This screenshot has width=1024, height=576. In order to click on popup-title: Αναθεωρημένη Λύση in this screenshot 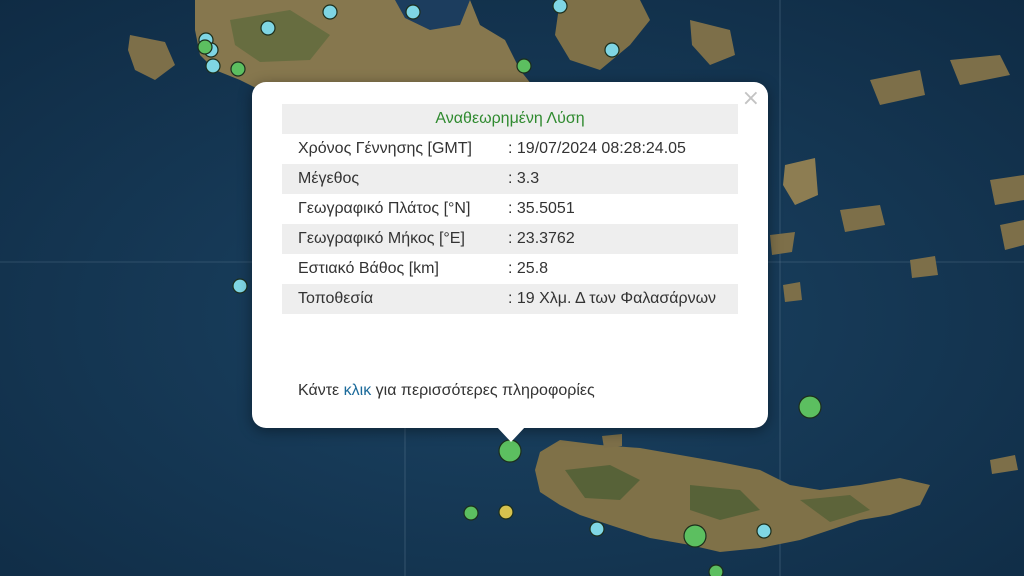, I will do `click(510, 119)`.